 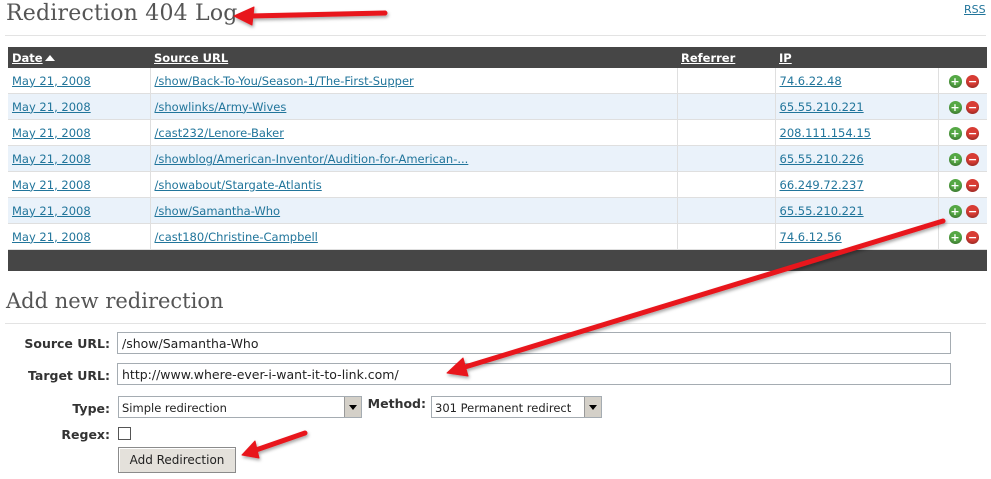 What do you see at coordinates (240, 407) in the screenshot?
I see `type-select: Simple redirection` at bounding box center [240, 407].